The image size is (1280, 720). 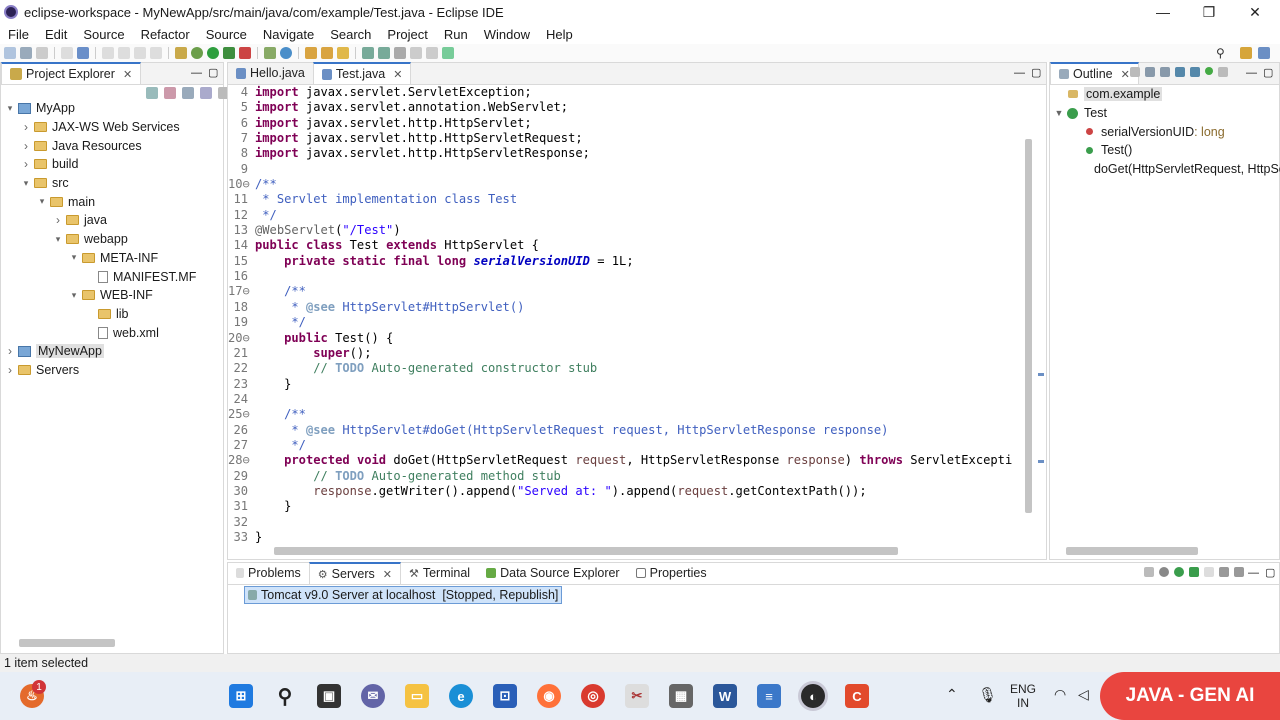 What do you see at coordinates (1028, 326) in the screenshot?
I see `vertical-scrollbar` at bounding box center [1028, 326].